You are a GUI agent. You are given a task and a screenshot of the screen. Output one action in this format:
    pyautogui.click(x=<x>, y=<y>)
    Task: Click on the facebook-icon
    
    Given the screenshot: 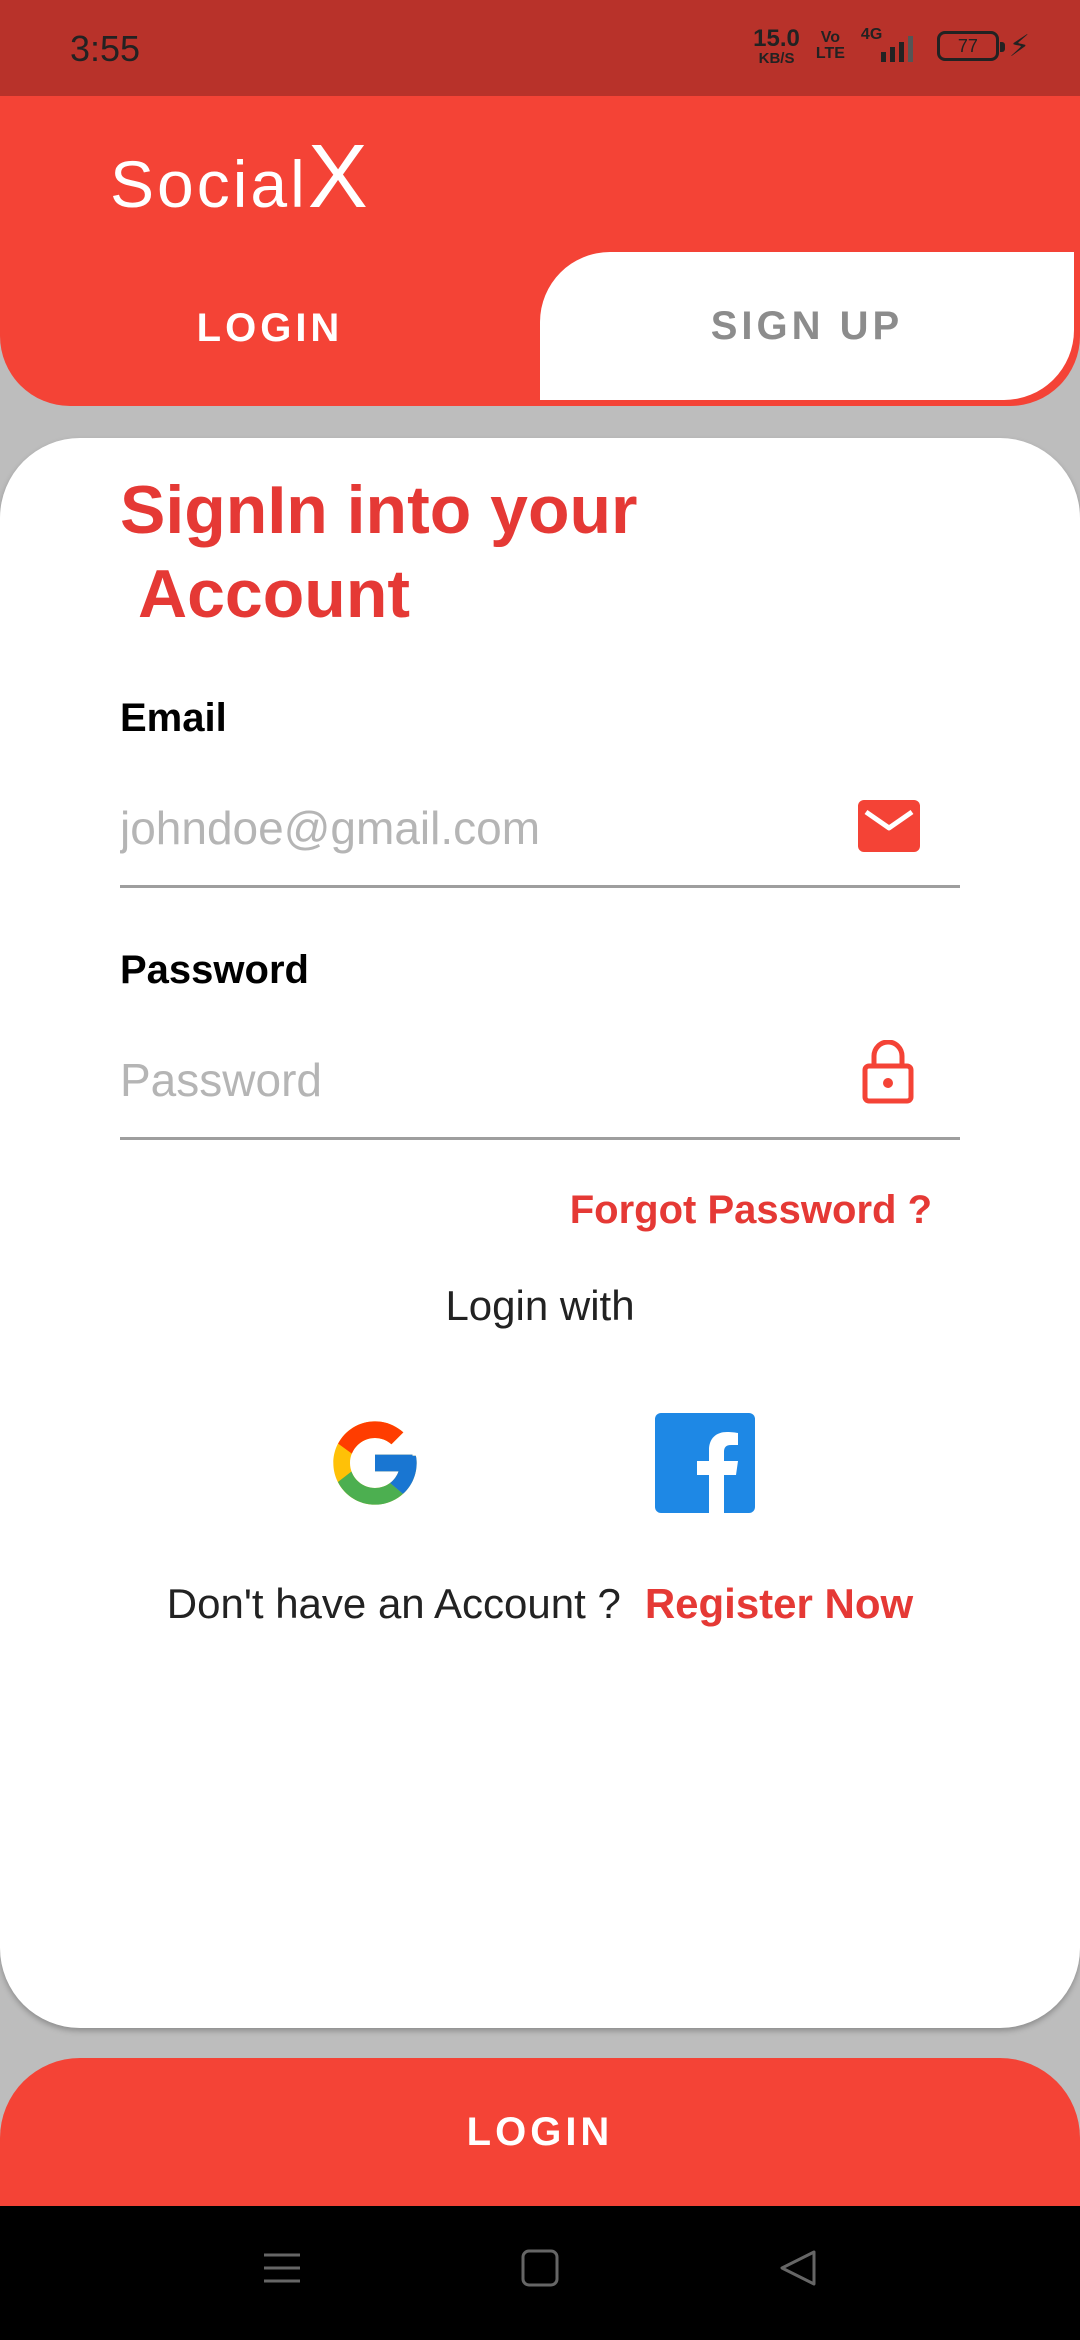 What is the action you would take?
    pyautogui.click(x=705, y=1463)
    